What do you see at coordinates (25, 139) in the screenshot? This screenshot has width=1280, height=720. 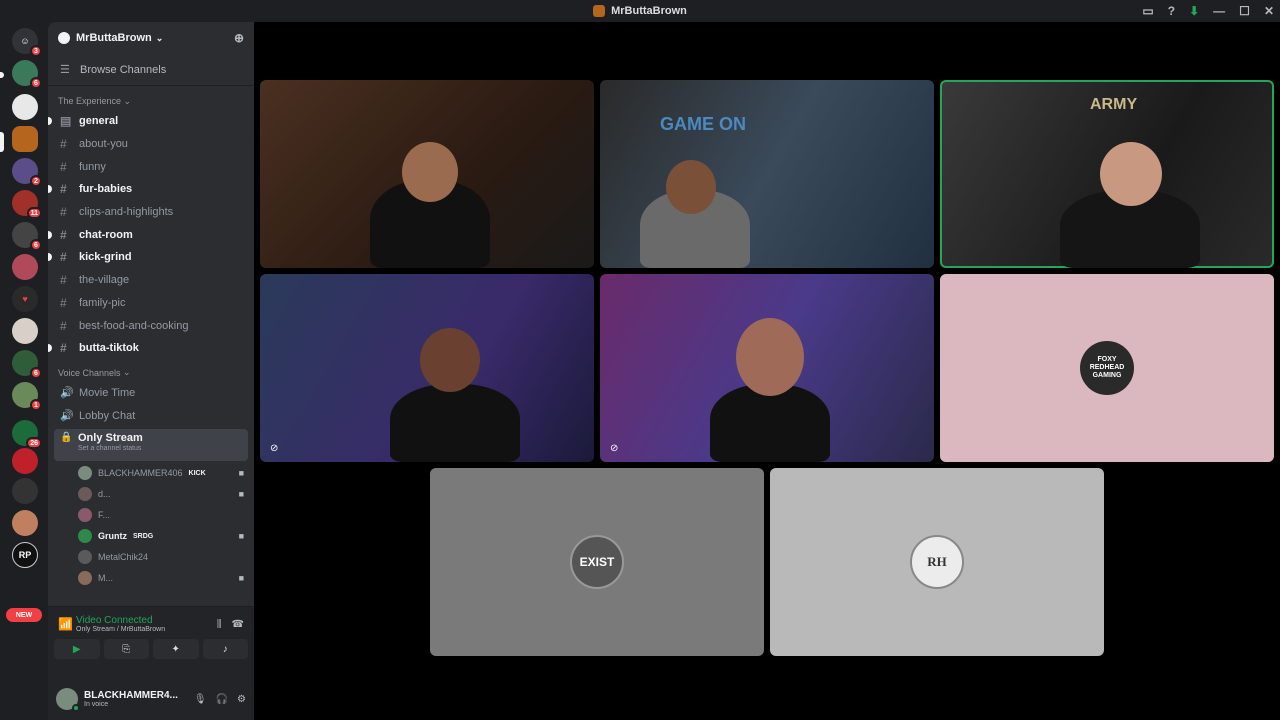 I see `server-icon-active` at bounding box center [25, 139].